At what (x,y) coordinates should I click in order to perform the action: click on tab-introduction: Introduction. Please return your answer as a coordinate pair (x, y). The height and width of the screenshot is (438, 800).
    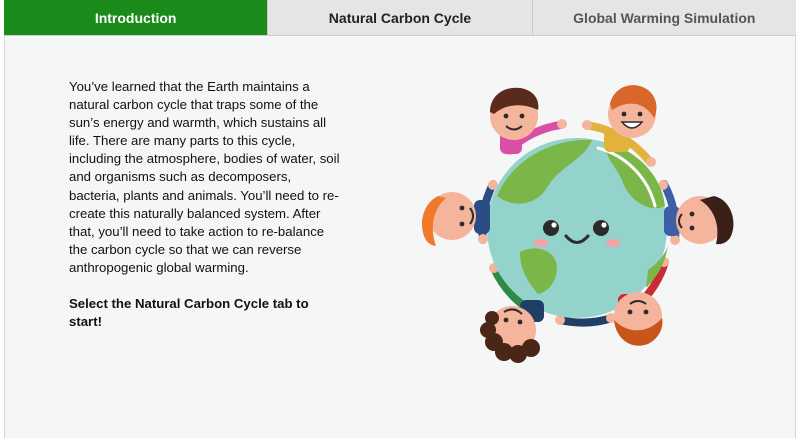
    Looking at the image, I should click on (136, 17).